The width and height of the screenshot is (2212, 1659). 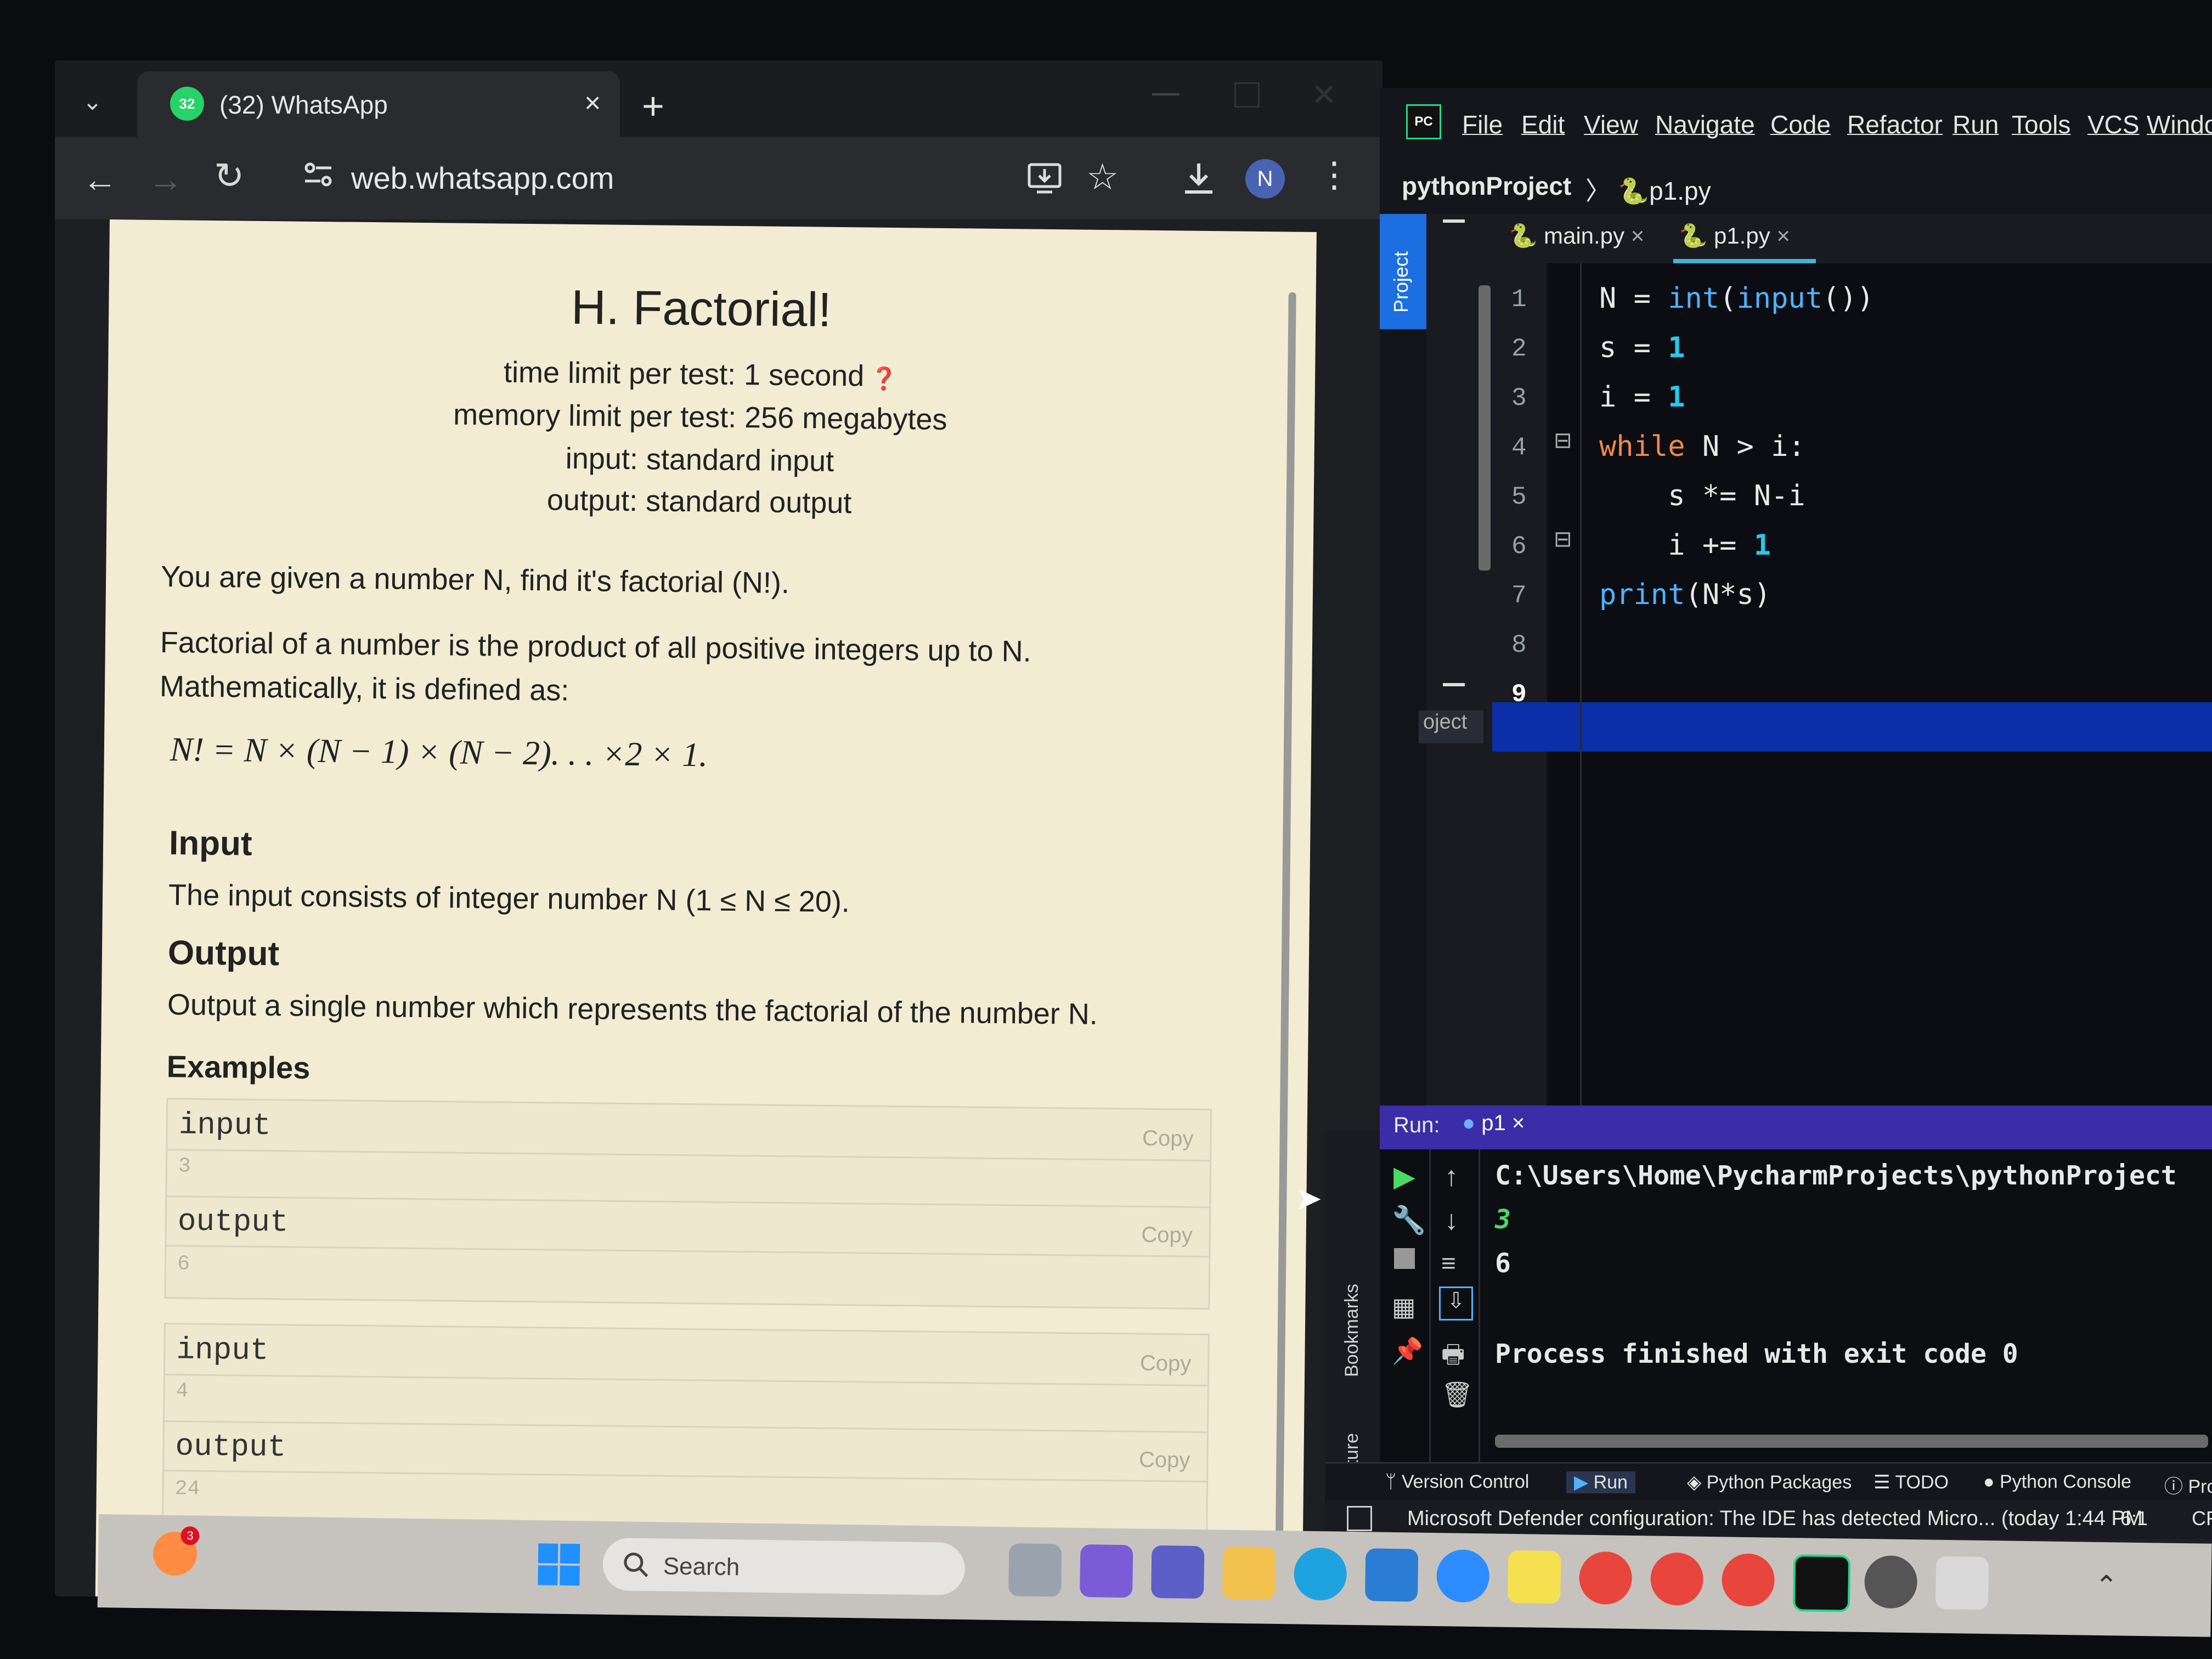 What do you see at coordinates (1324, 95) in the screenshot?
I see `close-window-button: ✕` at bounding box center [1324, 95].